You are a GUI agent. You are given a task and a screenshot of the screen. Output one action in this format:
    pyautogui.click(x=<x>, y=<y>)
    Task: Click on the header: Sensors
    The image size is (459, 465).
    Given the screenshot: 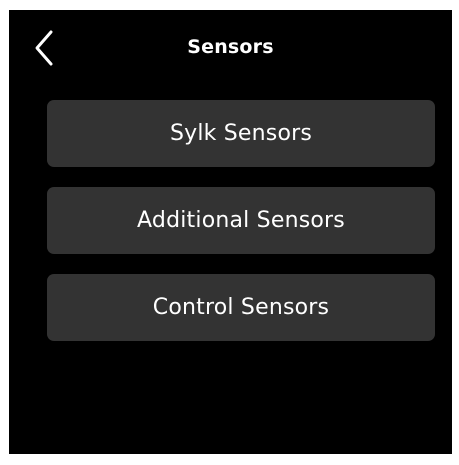 What is the action you would take?
    pyautogui.click(x=230, y=46)
    